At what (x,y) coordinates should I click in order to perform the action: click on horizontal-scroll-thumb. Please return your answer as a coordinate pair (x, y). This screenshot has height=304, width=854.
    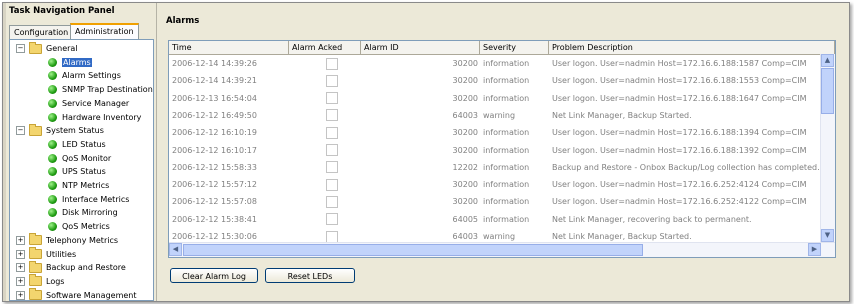
    Looking at the image, I should click on (413, 250).